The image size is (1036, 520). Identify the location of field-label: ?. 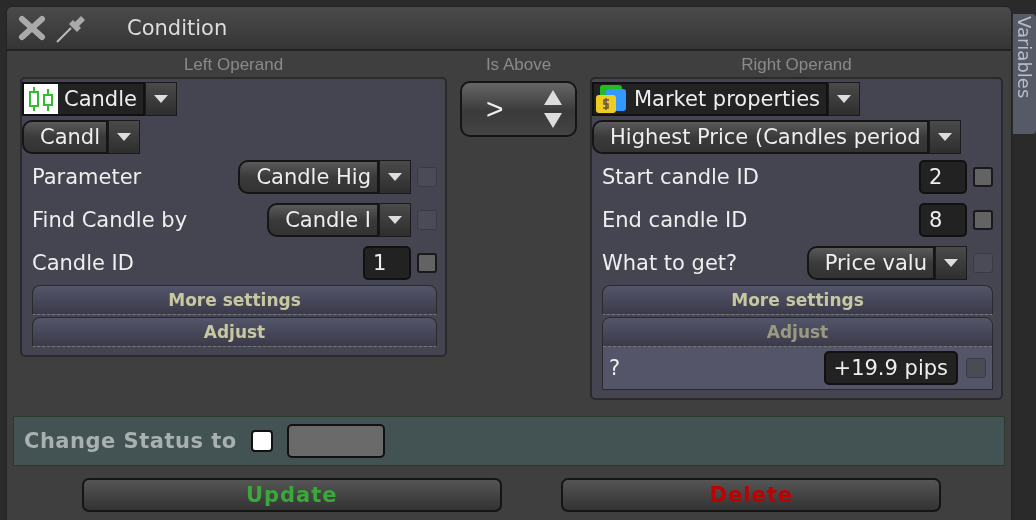
(615, 368).